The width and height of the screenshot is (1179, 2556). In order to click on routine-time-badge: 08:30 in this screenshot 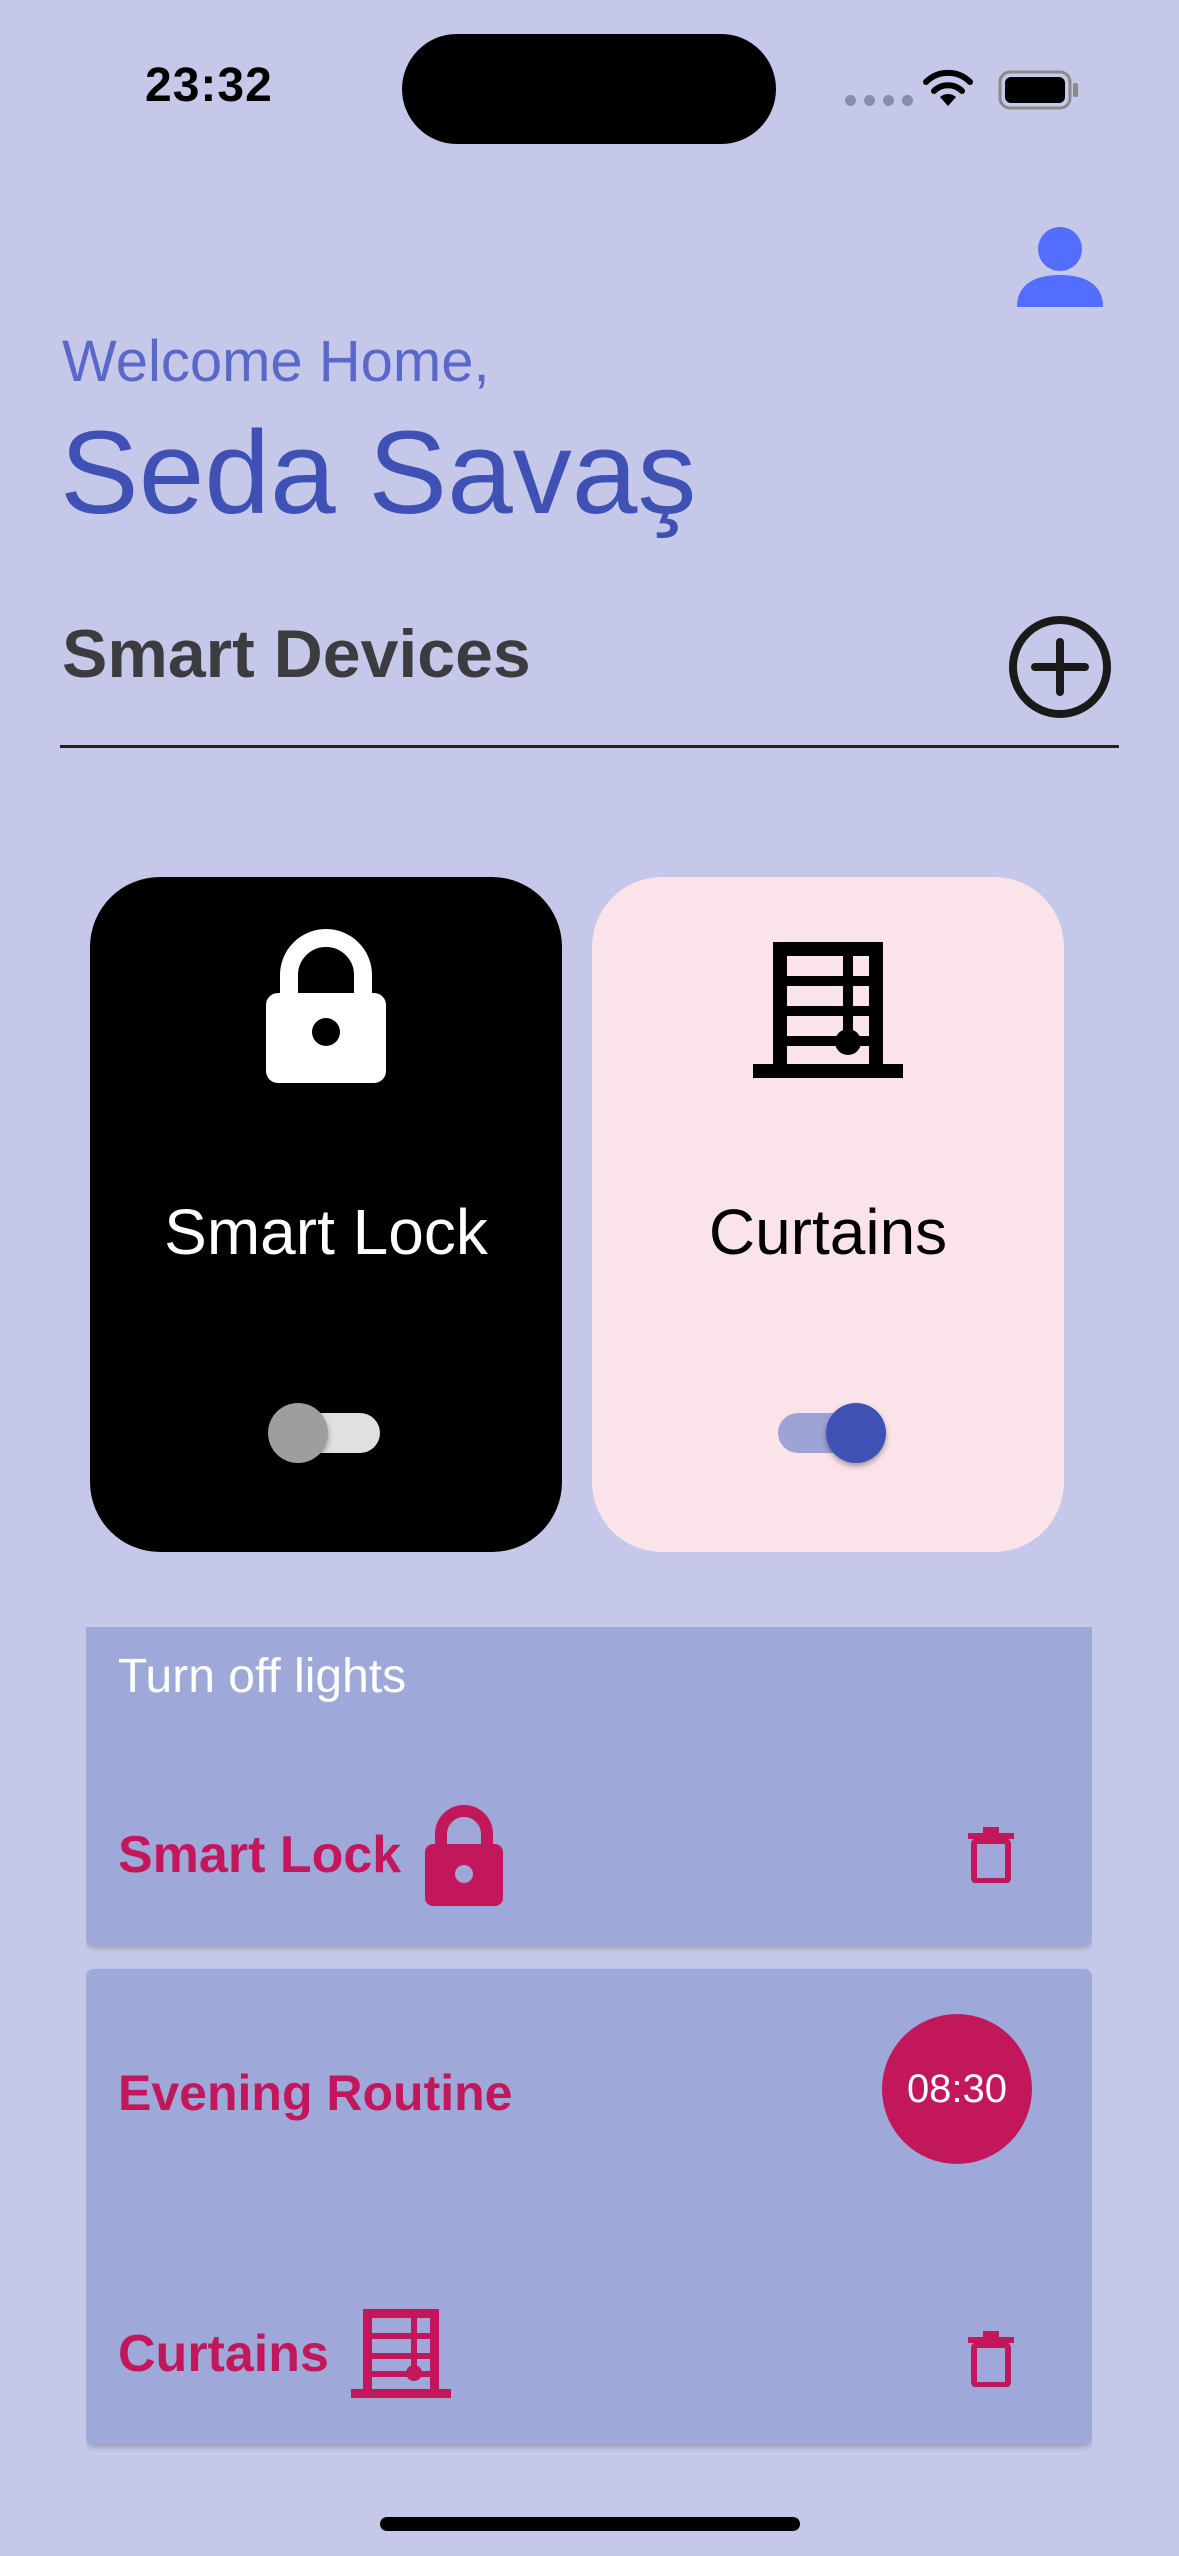, I will do `click(957, 2089)`.